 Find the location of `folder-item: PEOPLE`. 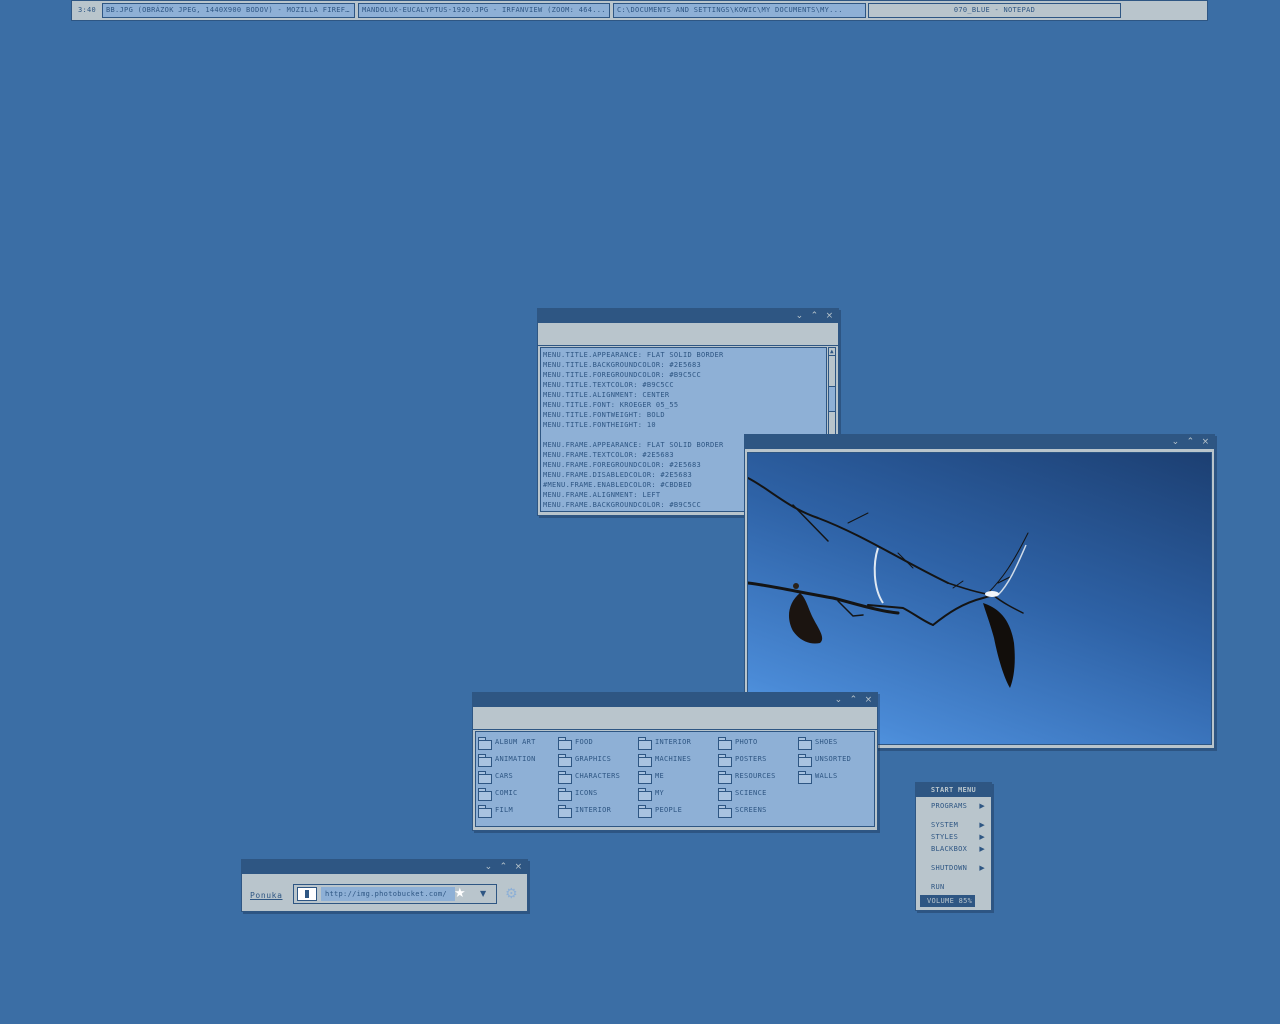

folder-item: PEOPLE is located at coordinates (664, 810).